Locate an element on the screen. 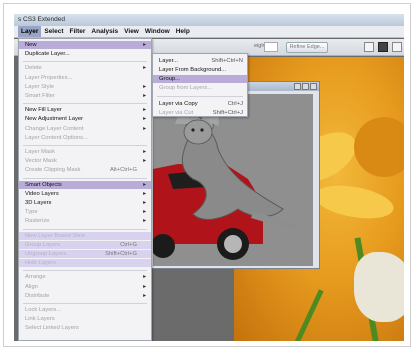 This screenshot has width=418, height=351. menu-item-align: Align ▸ is located at coordinates (85, 287).